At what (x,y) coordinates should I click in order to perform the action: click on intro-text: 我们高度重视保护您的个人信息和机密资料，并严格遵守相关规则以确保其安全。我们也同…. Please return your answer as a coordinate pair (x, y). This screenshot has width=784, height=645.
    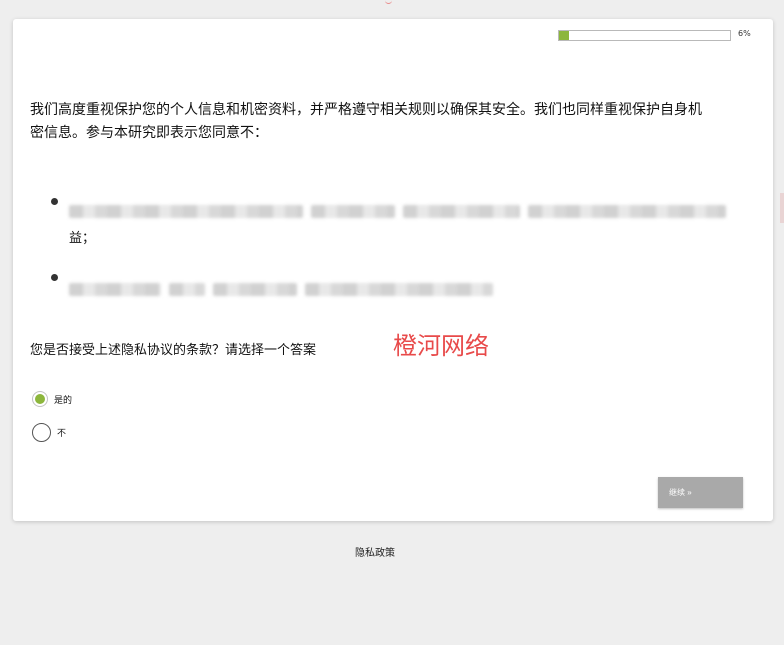
    Looking at the image, I should click on (366, 121).